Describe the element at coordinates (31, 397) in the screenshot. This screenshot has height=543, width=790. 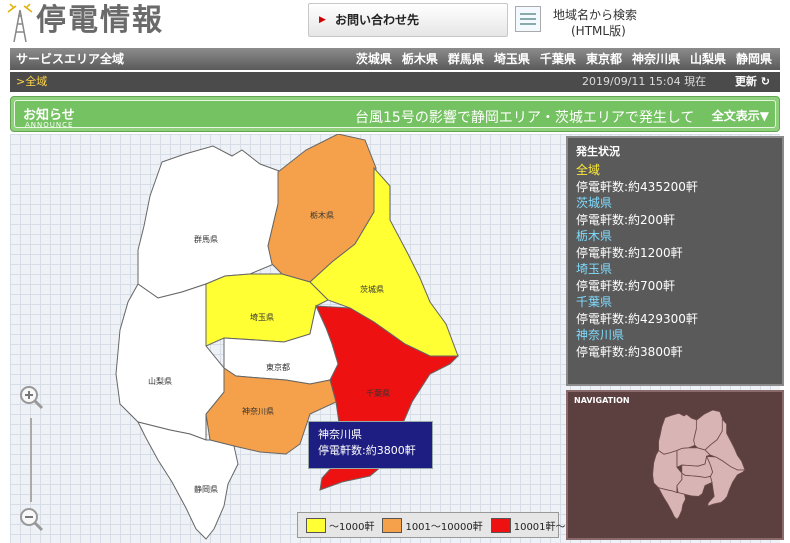
I see `zoom-in-icon` at that location.